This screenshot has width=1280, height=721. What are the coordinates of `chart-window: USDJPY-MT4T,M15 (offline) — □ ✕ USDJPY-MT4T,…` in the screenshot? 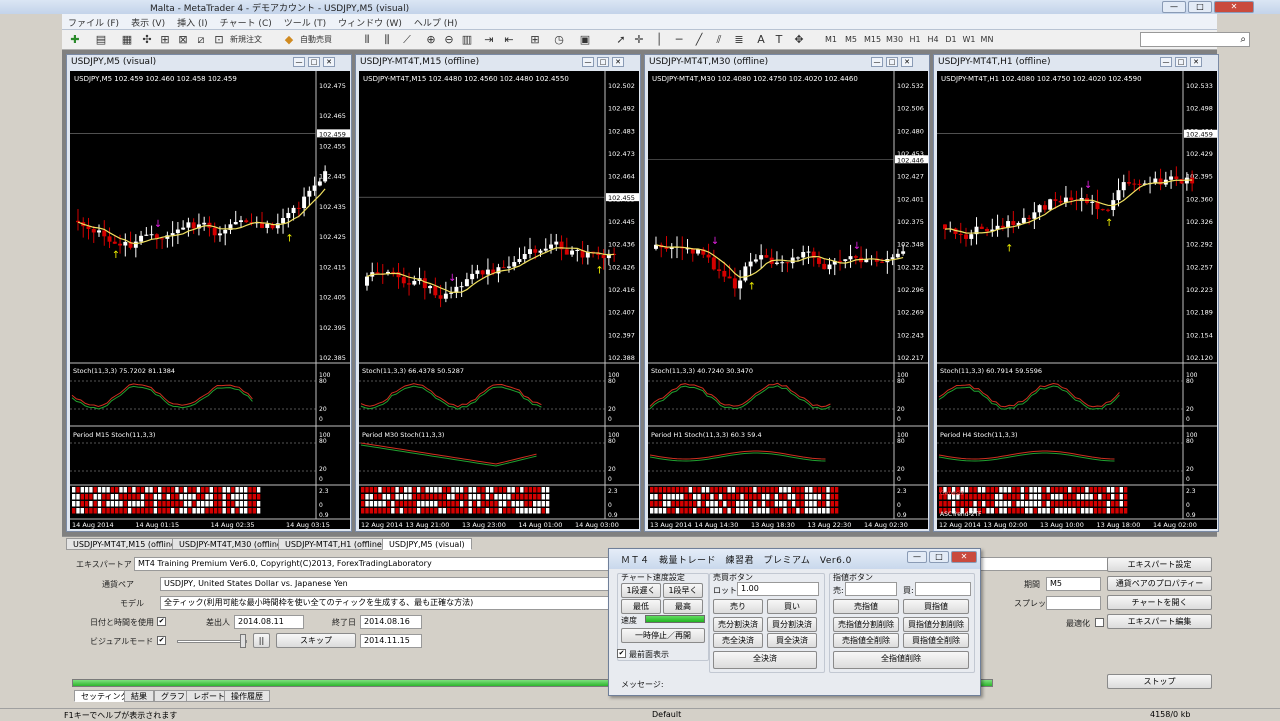 It's located at (498, 293).